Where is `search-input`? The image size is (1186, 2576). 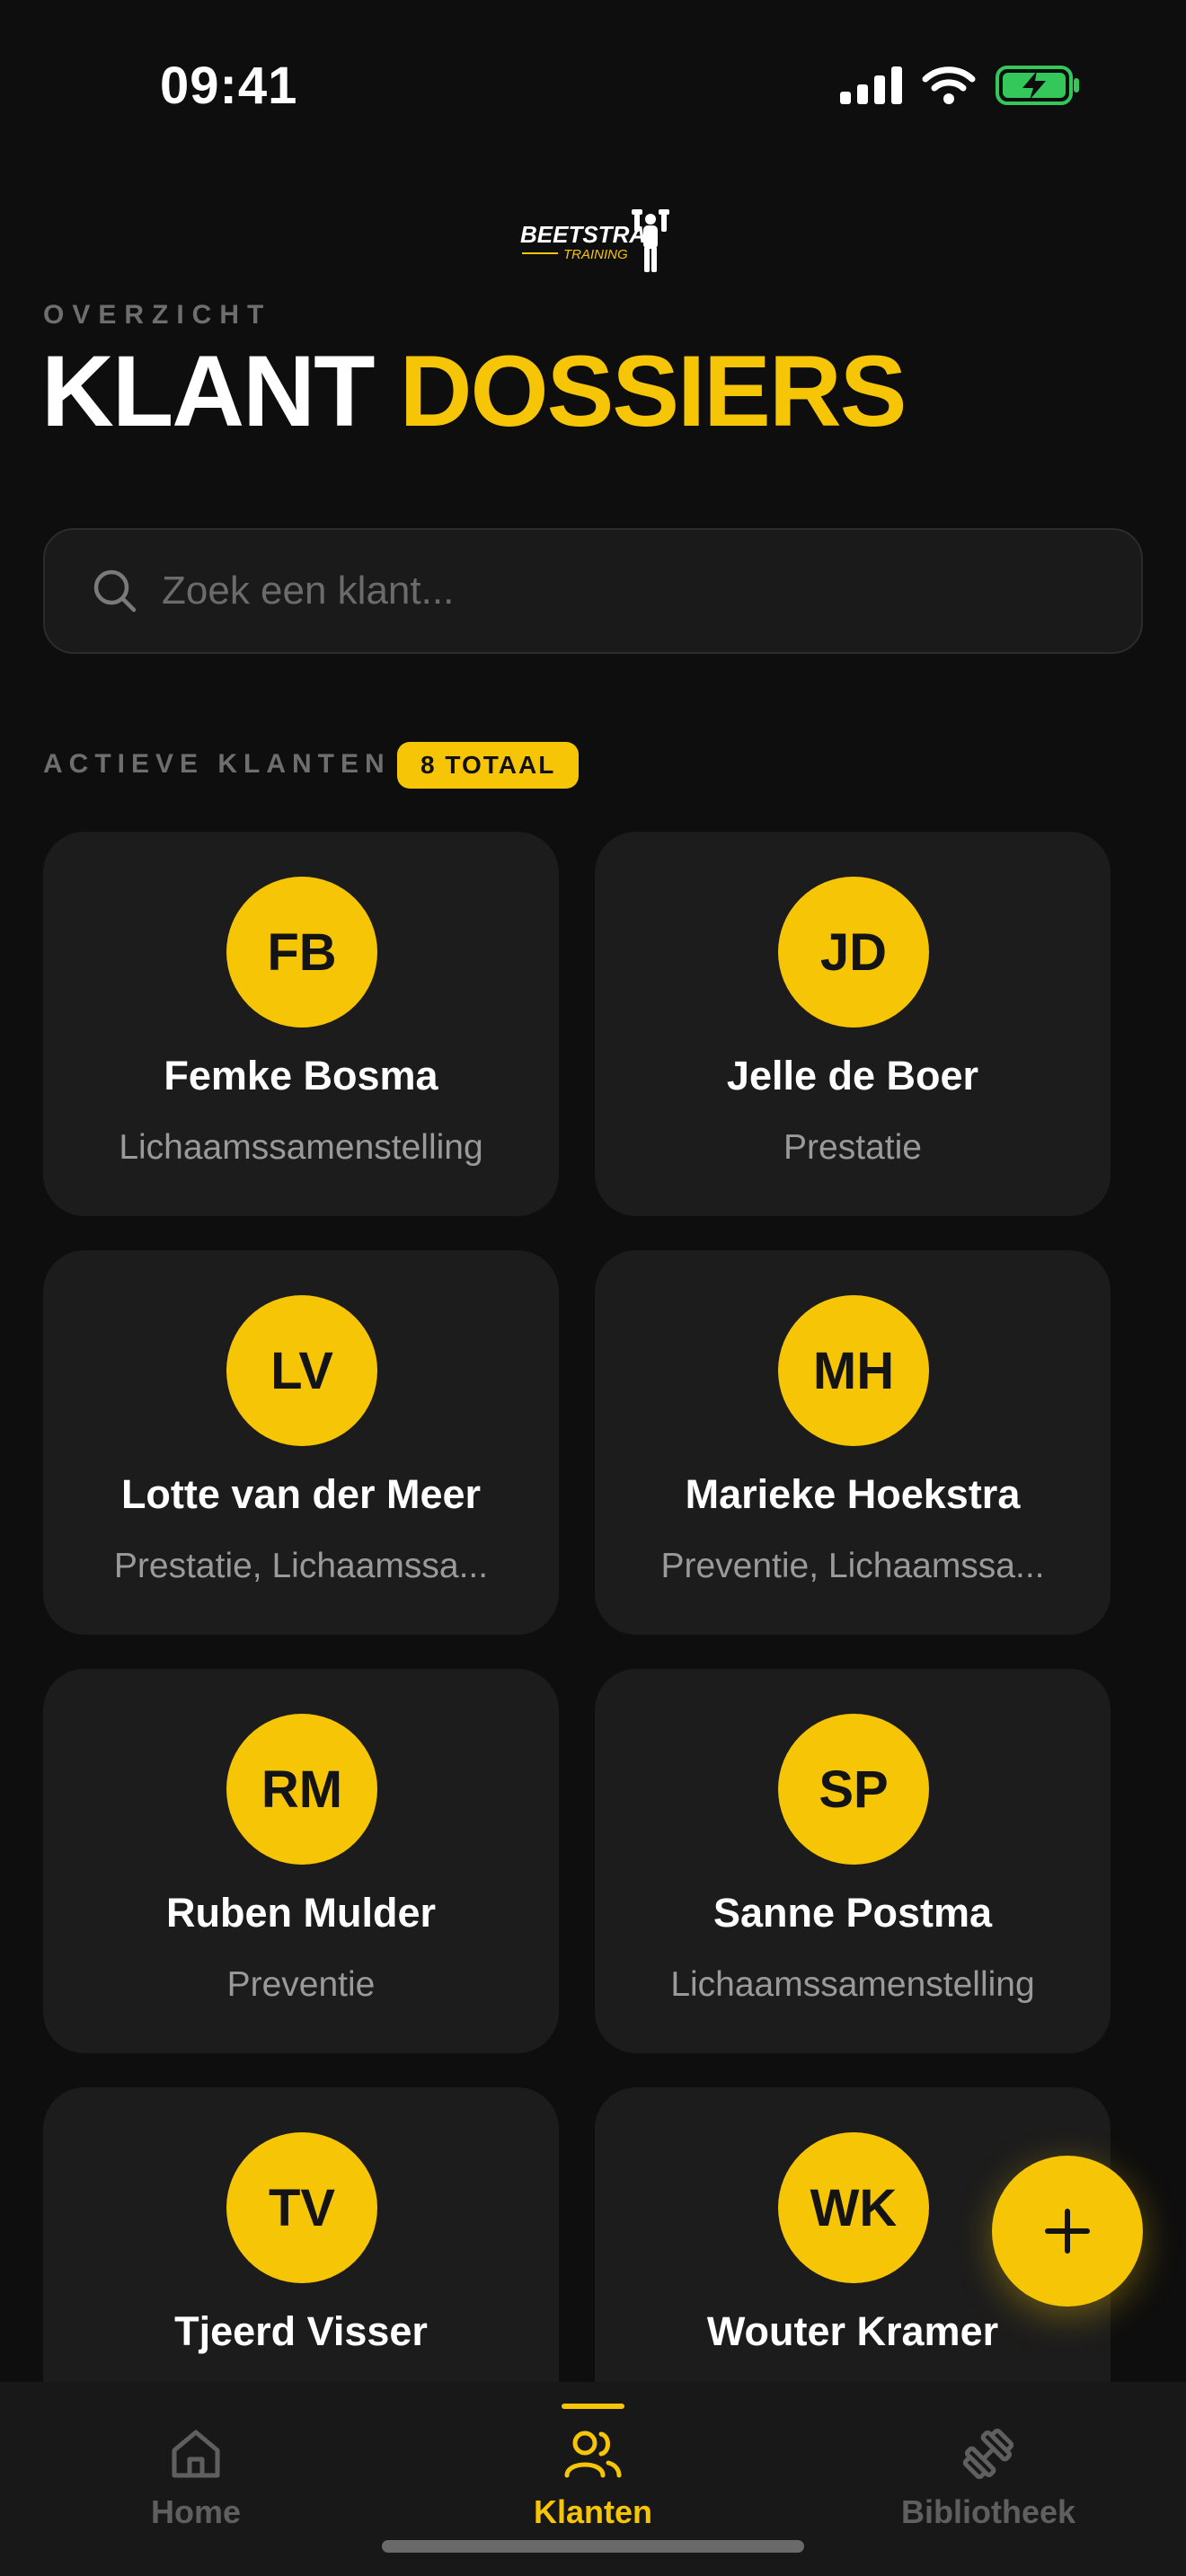 search-input is located at coordinates (611, 591).